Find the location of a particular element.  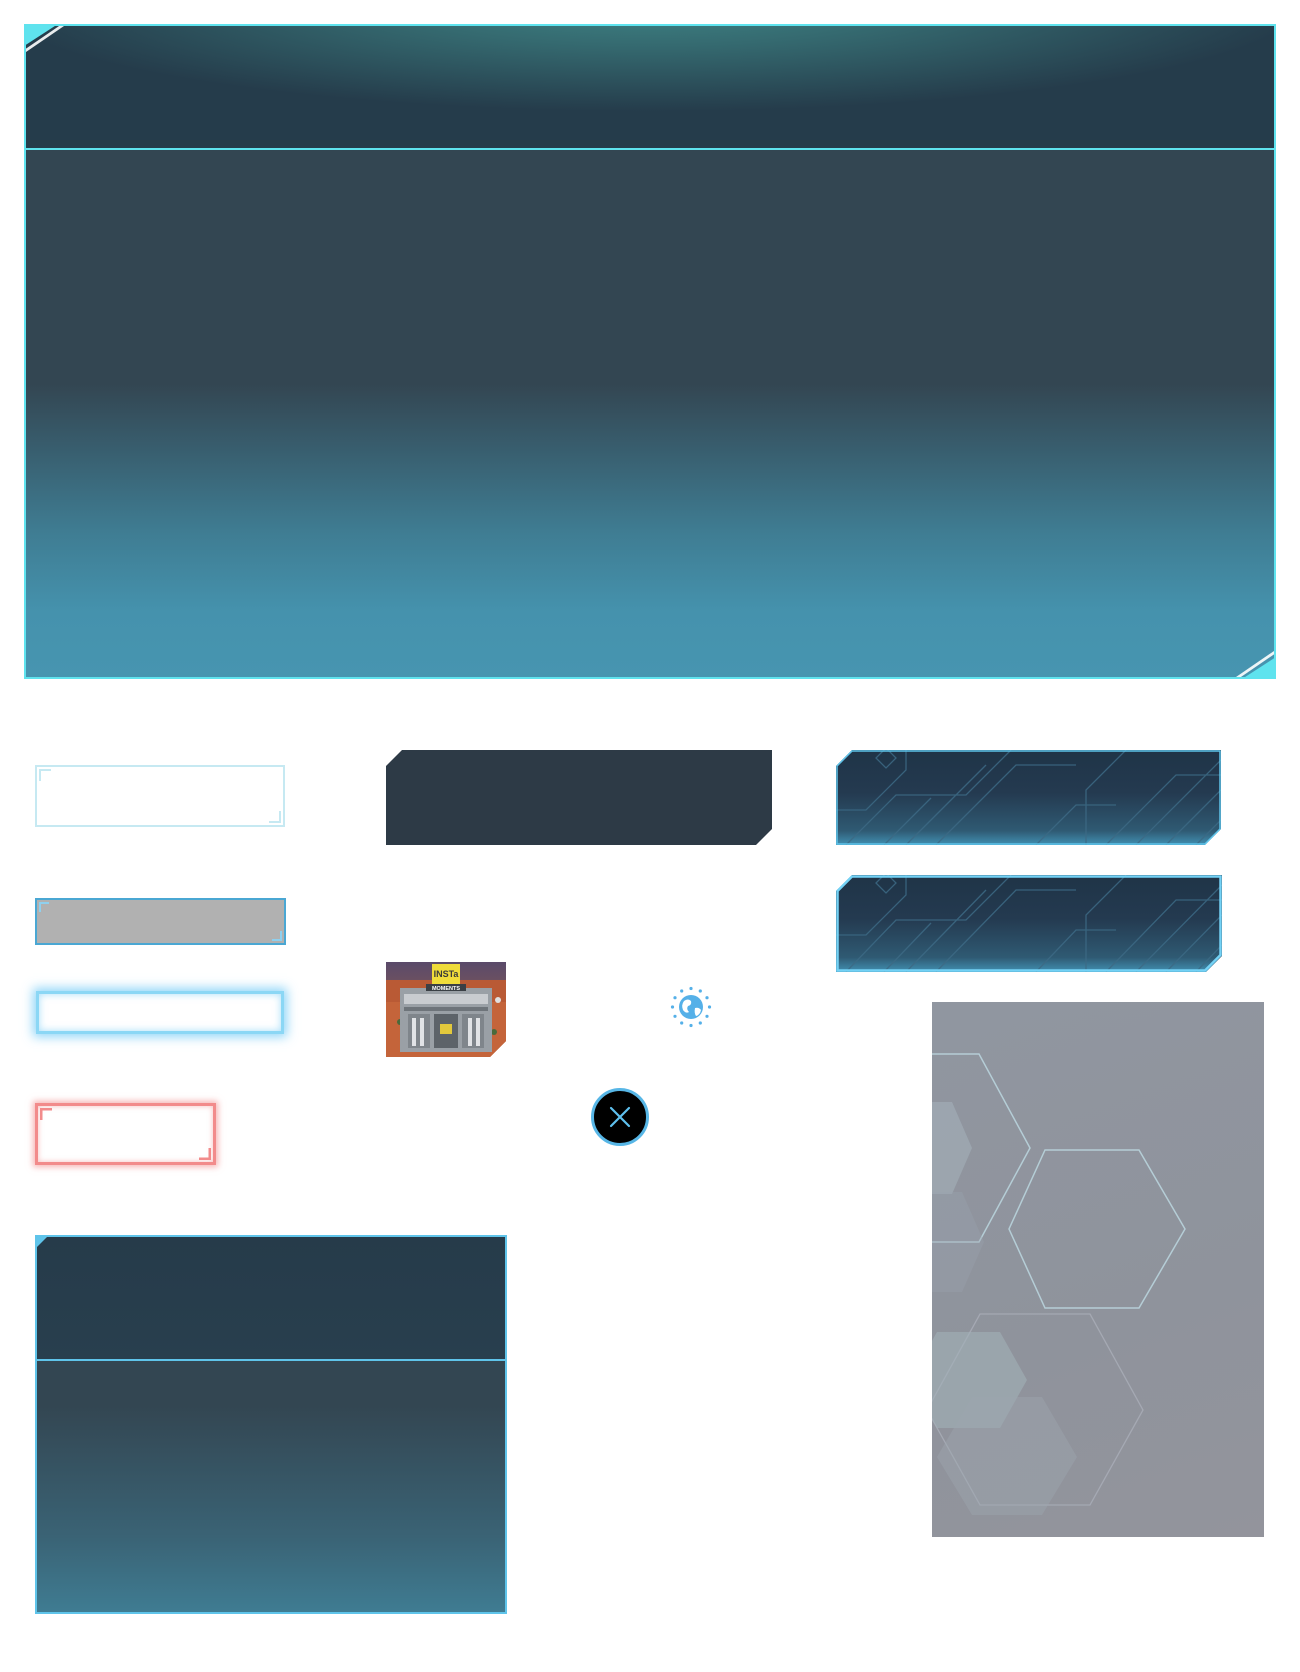

circuit-button-selected is located at coordinates (1029, 923).